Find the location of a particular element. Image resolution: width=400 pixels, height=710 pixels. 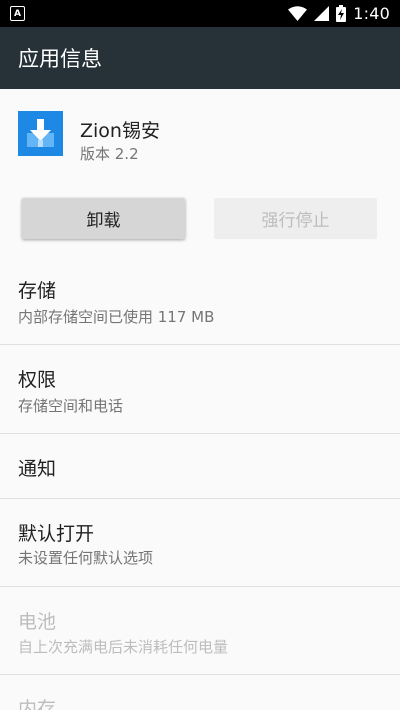

item-title: 默认打开 is located at coordinates (56, 534).